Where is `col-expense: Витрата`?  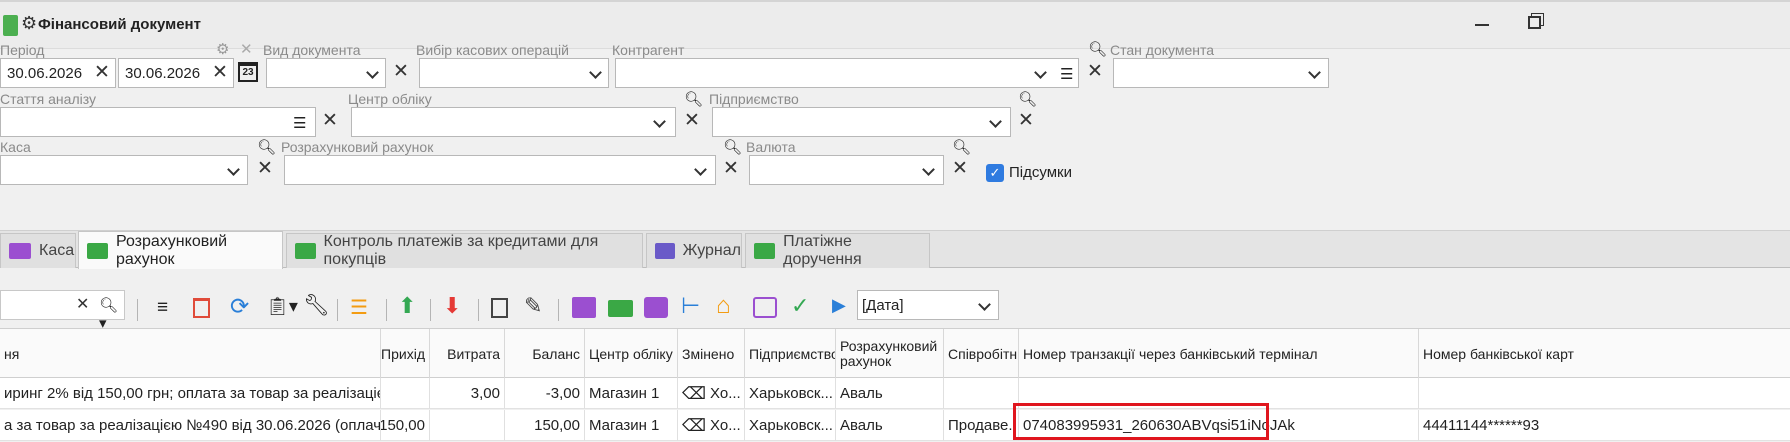 col-expense: Витрата is located at coordinates (467, 354).